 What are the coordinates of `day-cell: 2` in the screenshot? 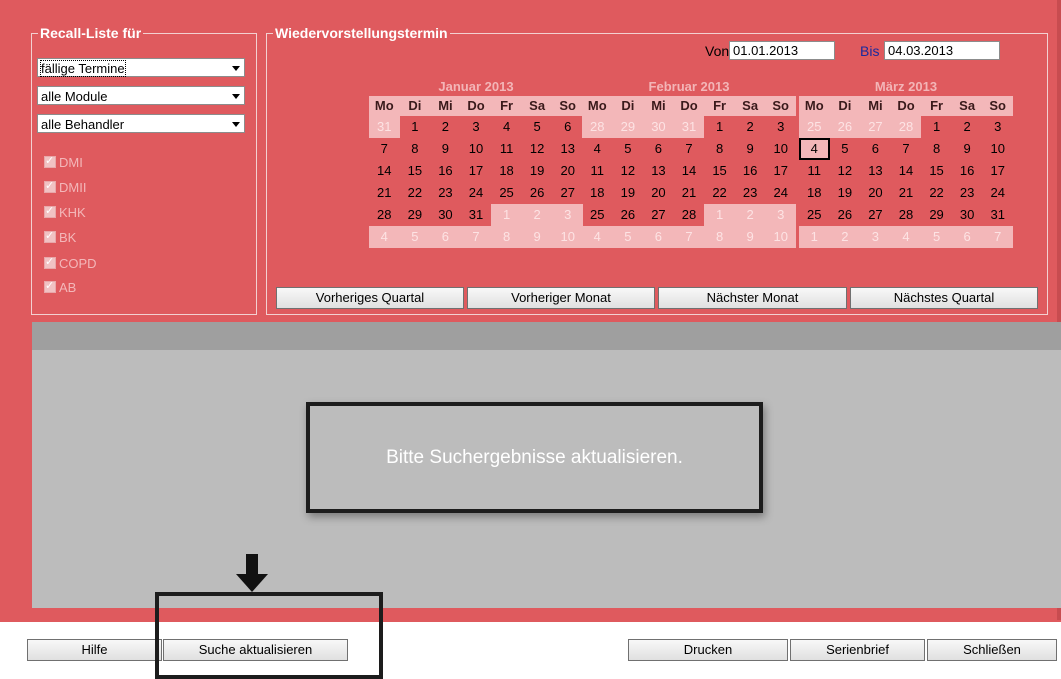 It's located at (750, 127).